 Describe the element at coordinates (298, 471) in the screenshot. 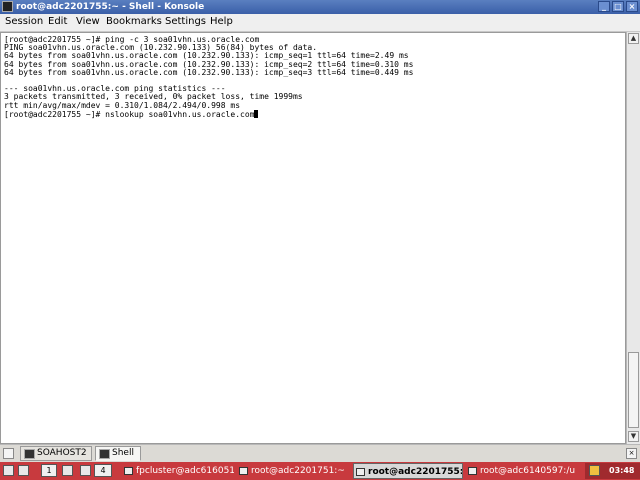

I see `taskbar-item-label: root@adc2201751:~` at that location.